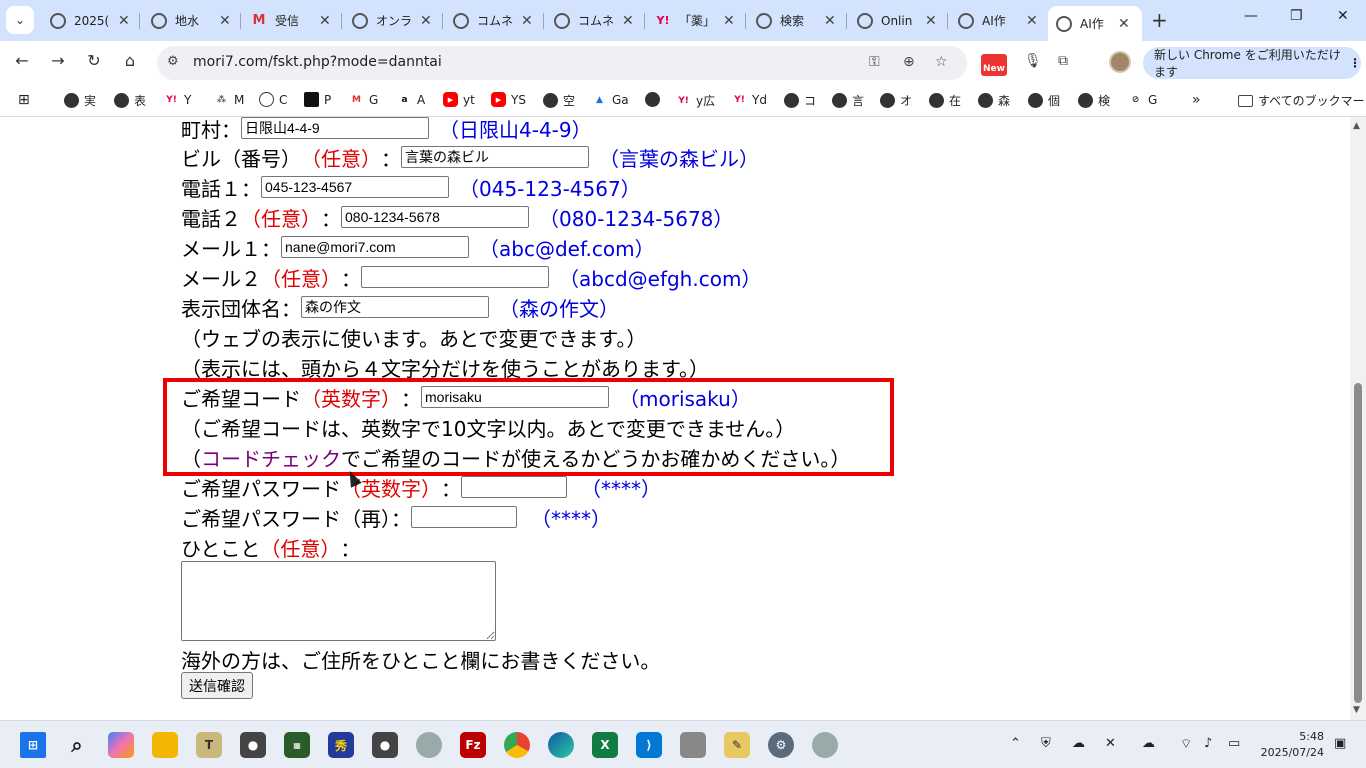 This screenshot has width=1366, height=768. I want to click on submit-confirm-button: 送信確認, so click(217, 685).